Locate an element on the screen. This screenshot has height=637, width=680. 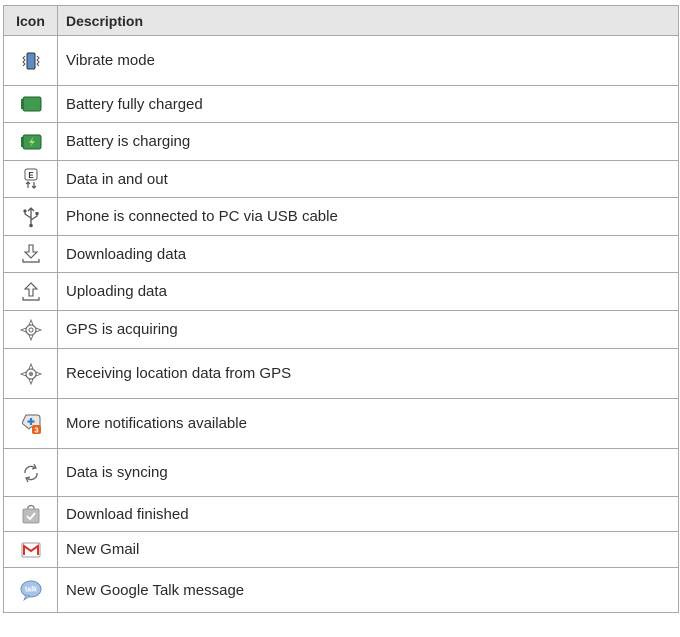
gps-receiving-icon is located at coordinates (30, 373).